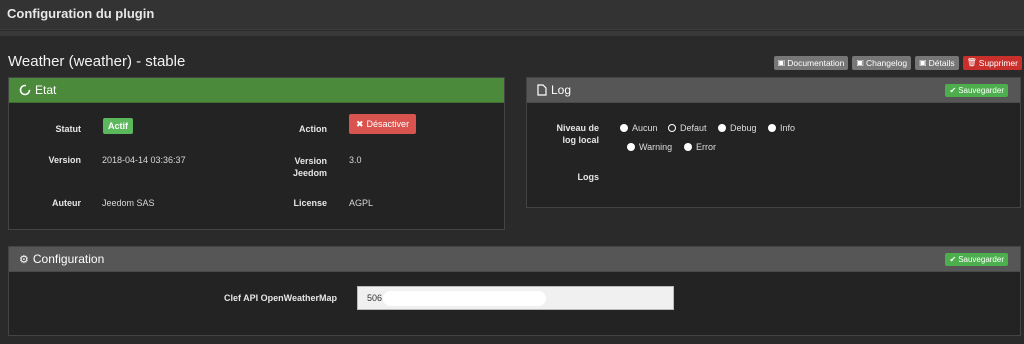 The image size is (1024, 344). I want to click on deactivate-label: Désactiver, so click(388, 124).